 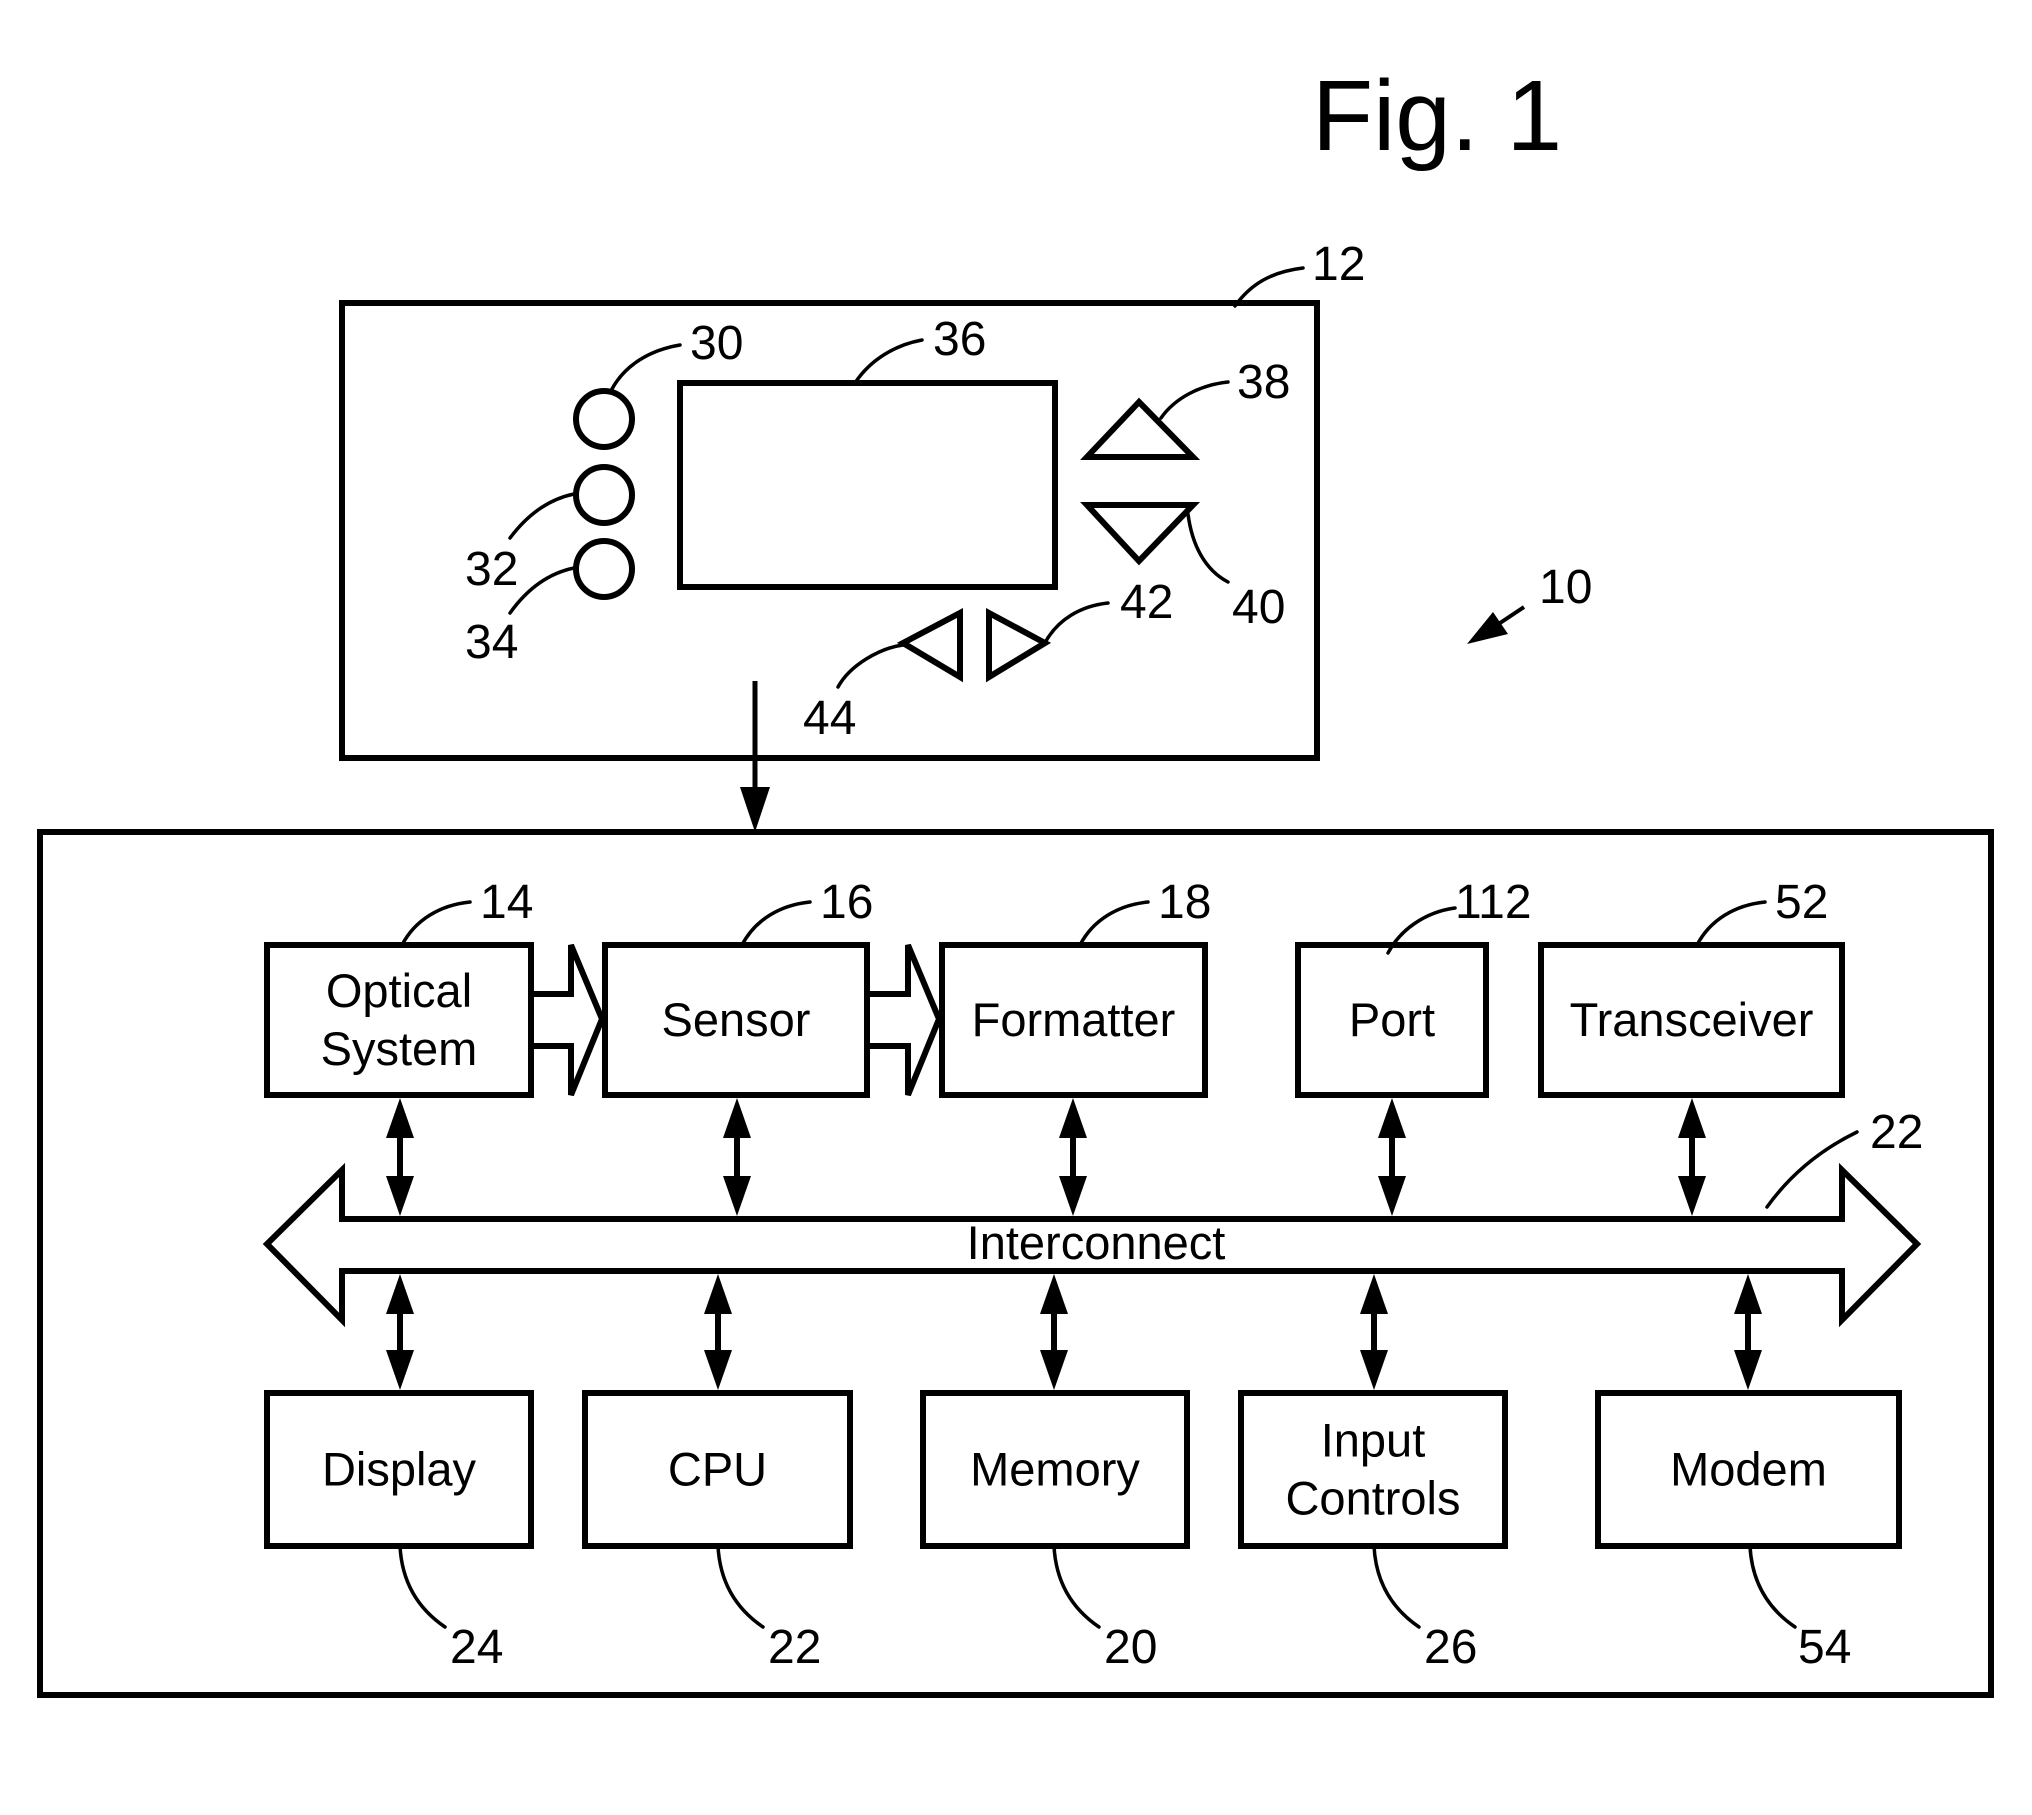 I want to click on display-label-line-1: Display, so click(x=399, y=1469).